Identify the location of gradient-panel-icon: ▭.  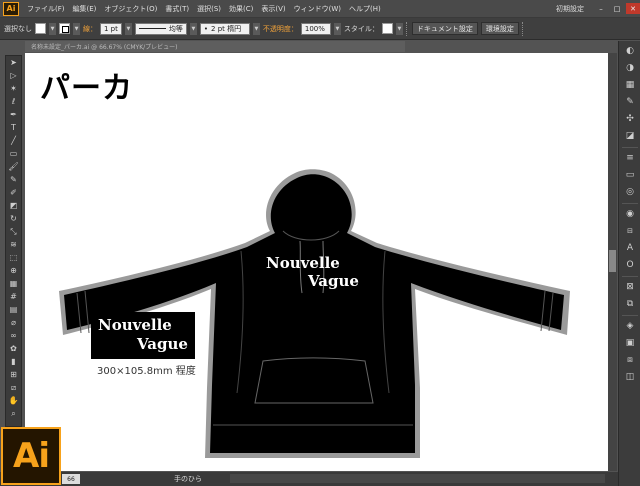
(630, 175).